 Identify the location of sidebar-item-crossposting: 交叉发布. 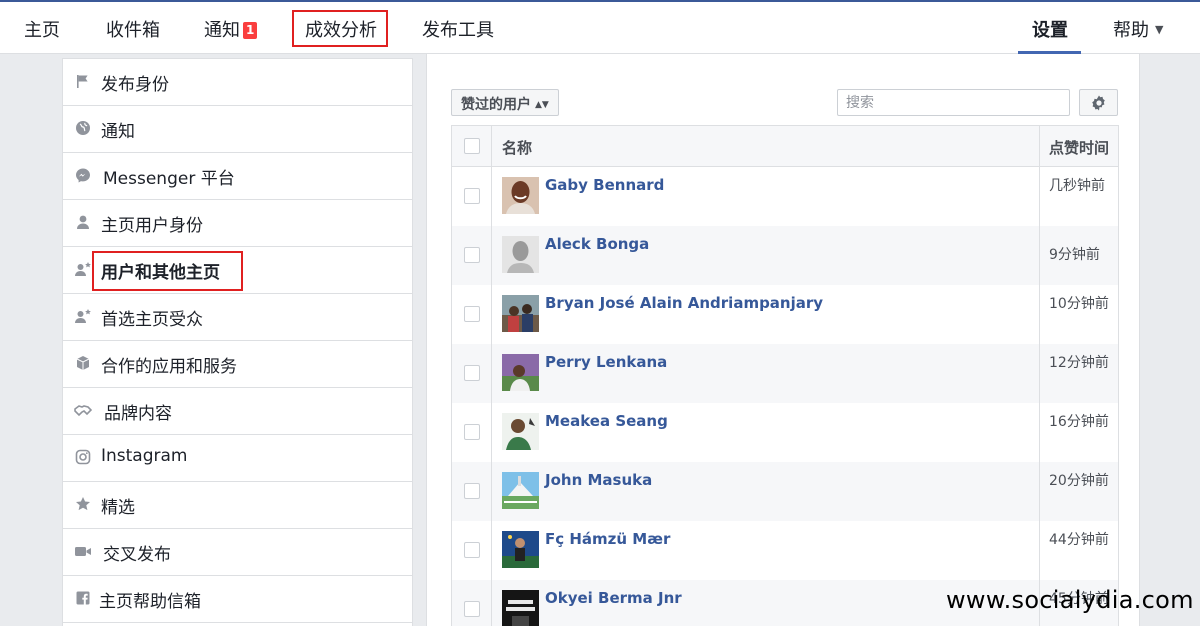
(237, 552).